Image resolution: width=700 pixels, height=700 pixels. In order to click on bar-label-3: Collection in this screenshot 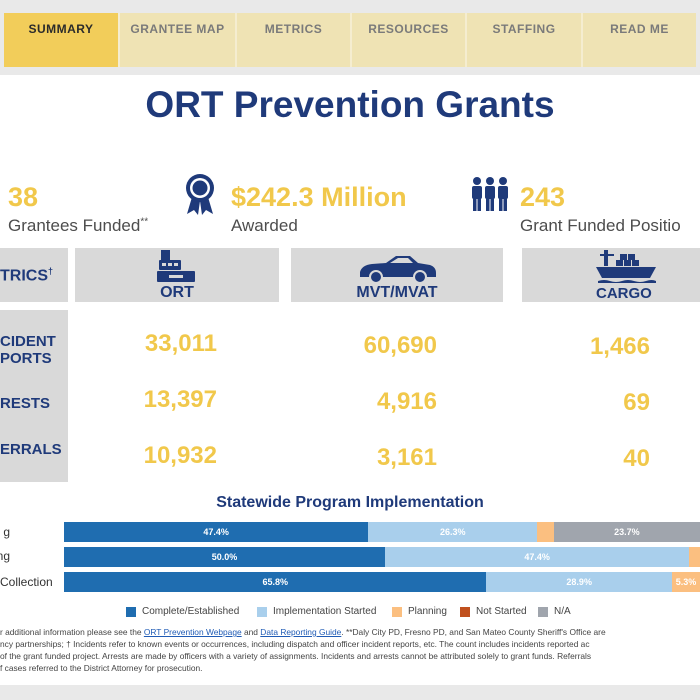, I will do `click(26, 582)`.